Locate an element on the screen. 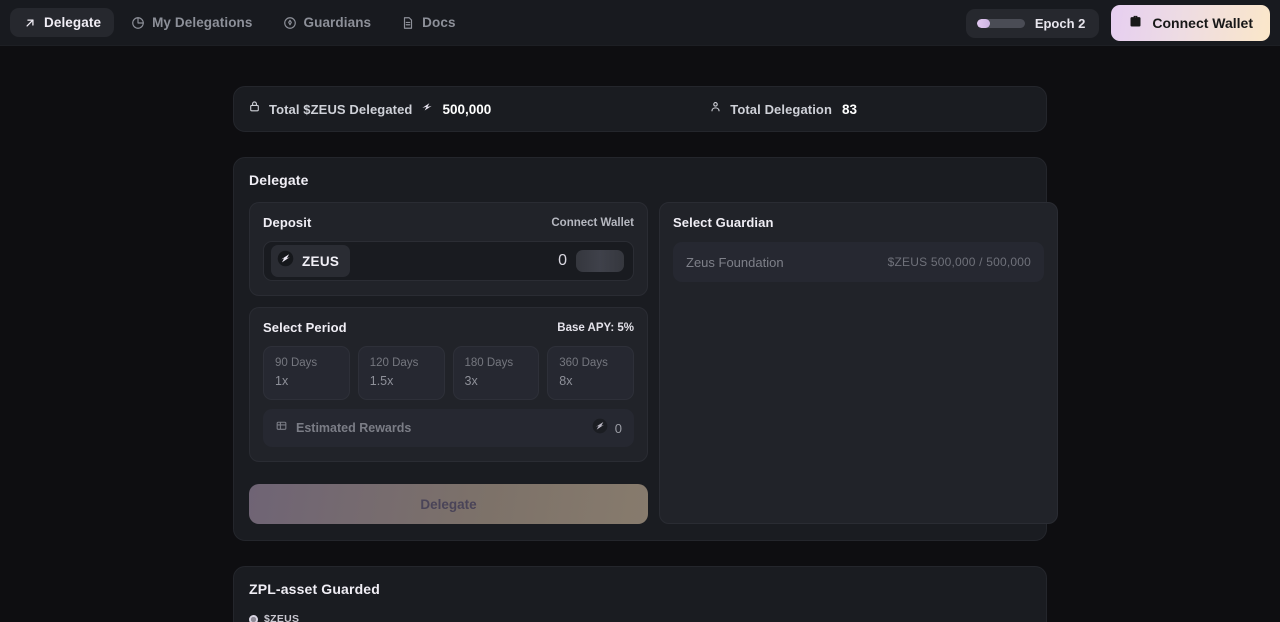  gift-icon is located at coordinates (281, 428).